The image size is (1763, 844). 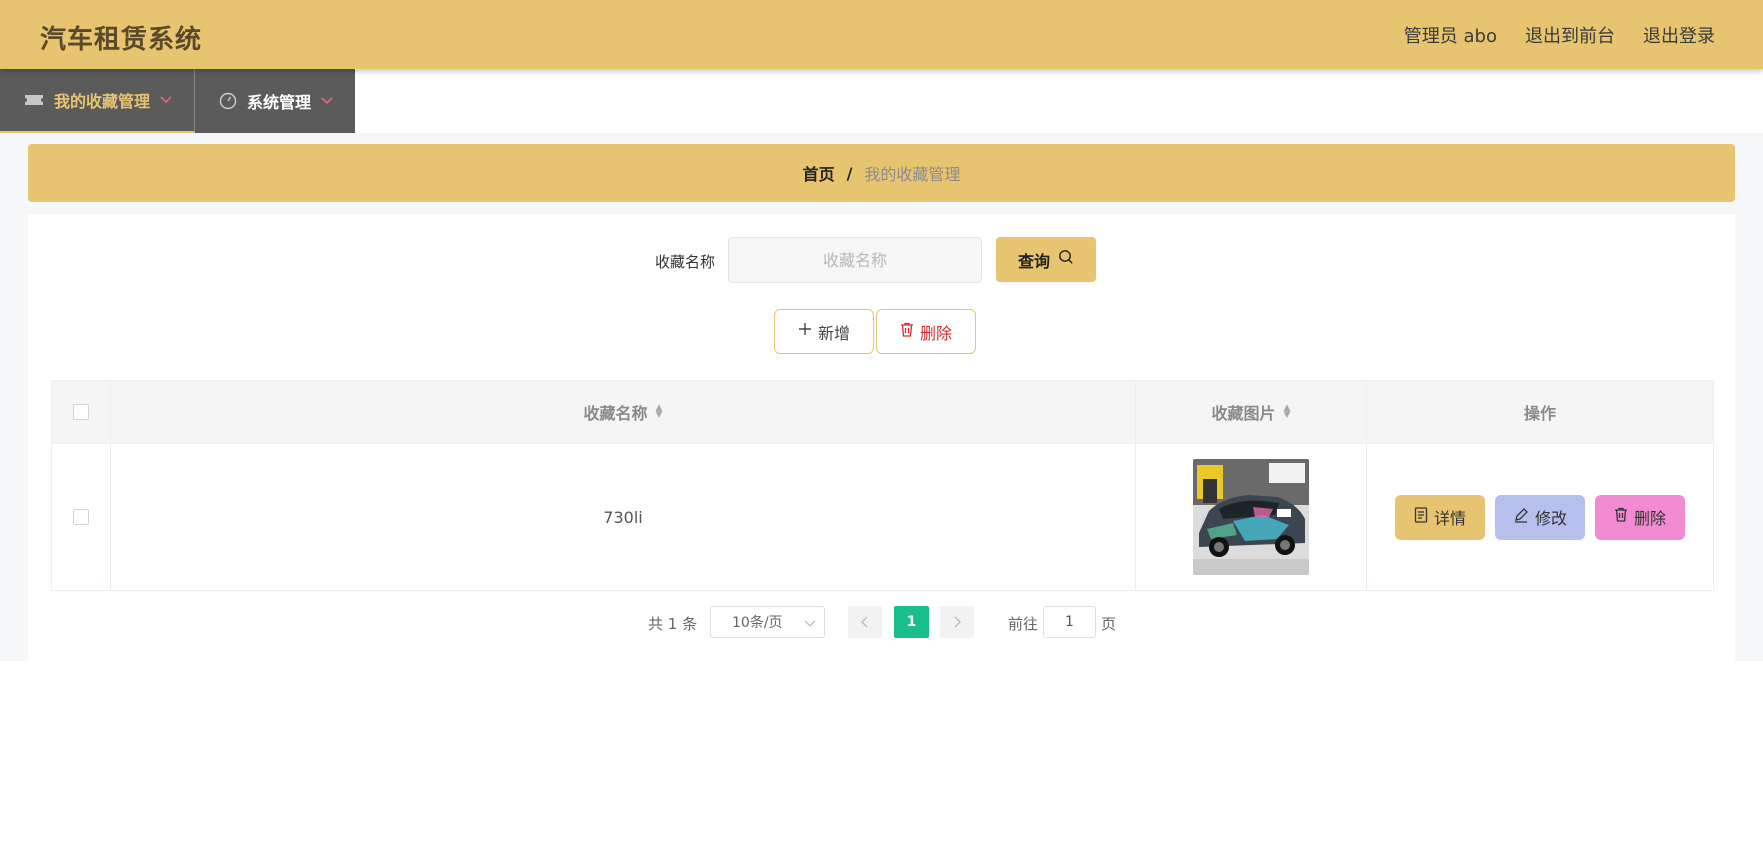 I want to click on row-checkbox, so click(x=81, y=517).